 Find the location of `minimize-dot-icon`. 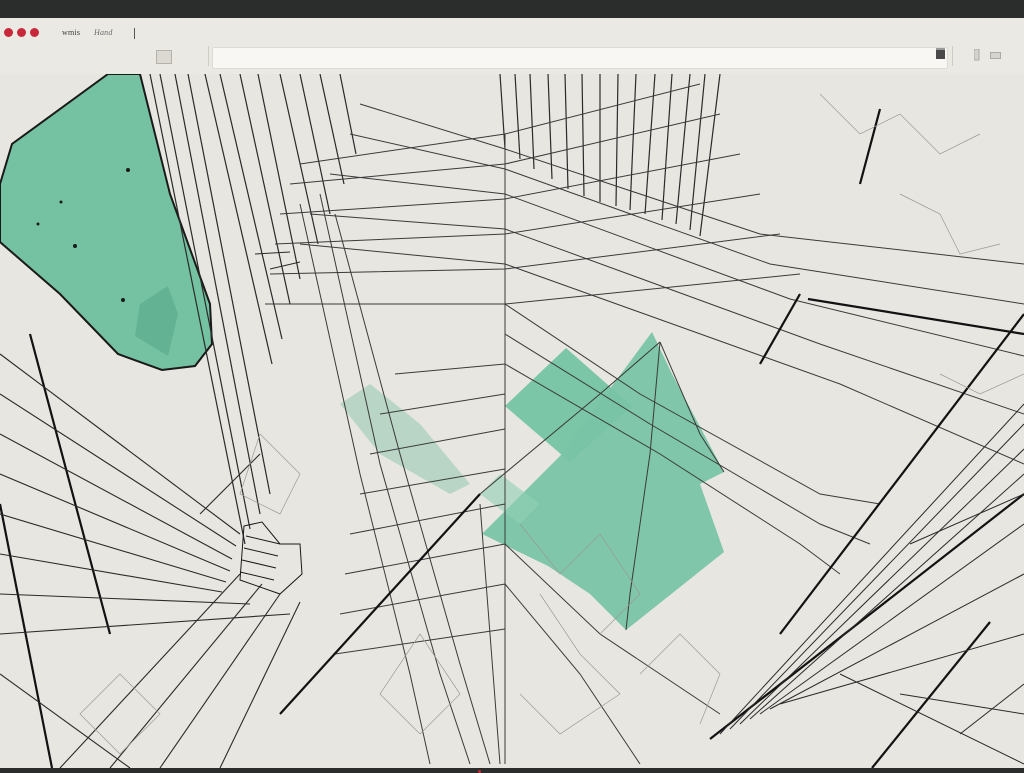

minimize-dot-icon is located at coordinates (21, 32).